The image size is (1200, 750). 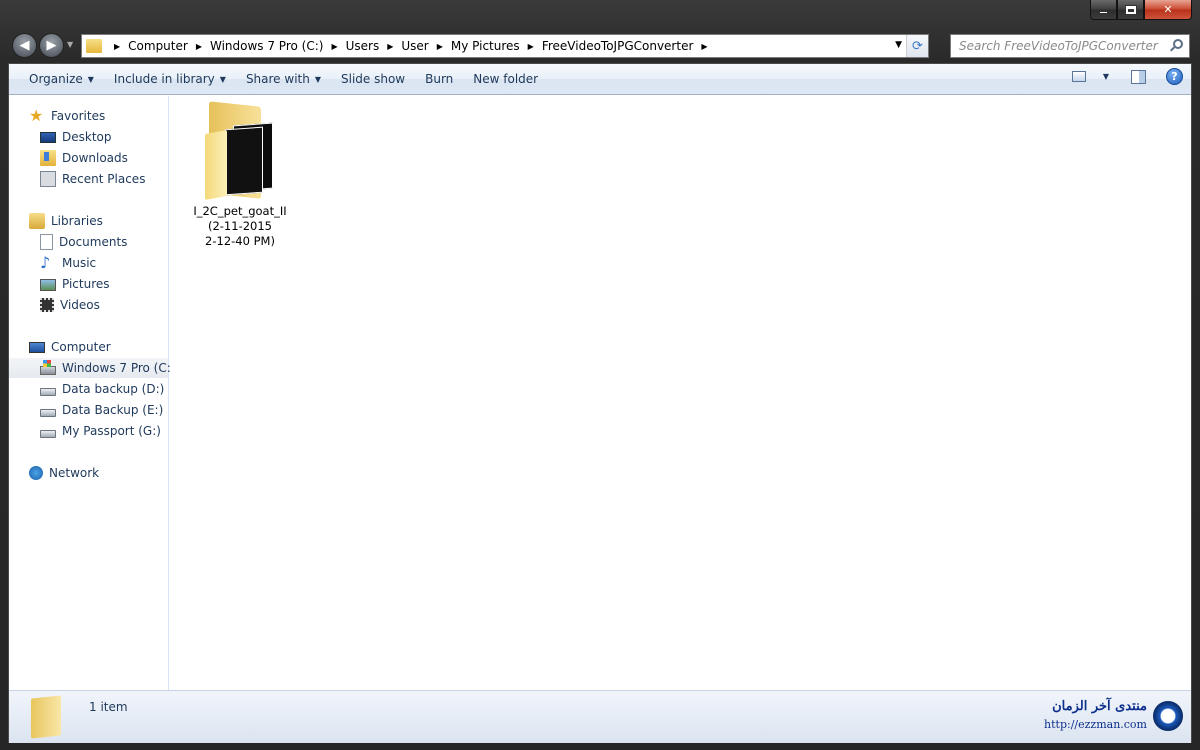 What do you see at coordinates (1174, 76) in the screenshot?
I see `help-icon: ?` at bounding box center [1174, 76].